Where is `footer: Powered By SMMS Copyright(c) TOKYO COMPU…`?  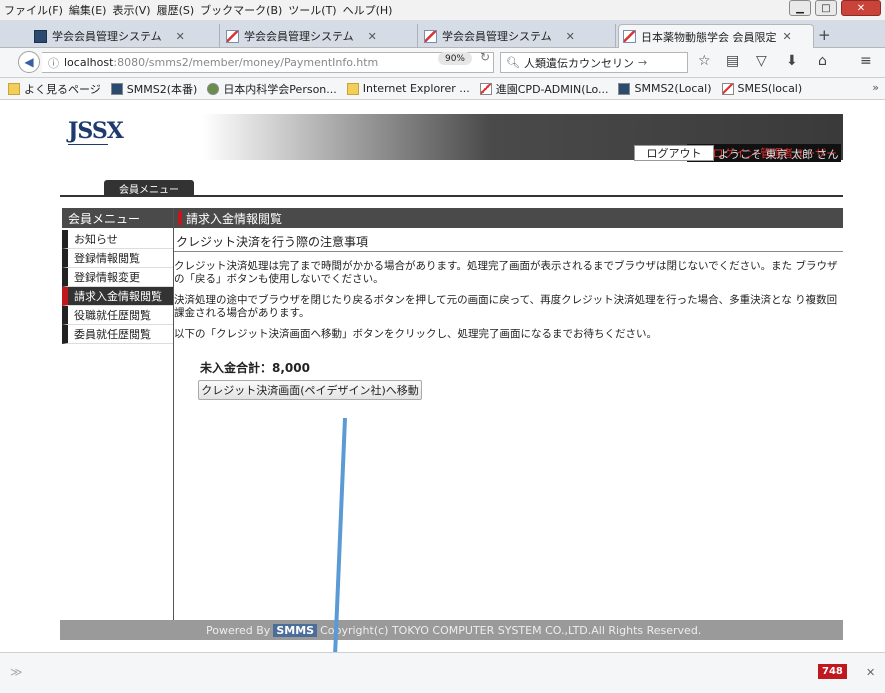 footer: Powered By SMMS Copyright(c) TOKYO COMPU… is located at coordinates (451, 630).